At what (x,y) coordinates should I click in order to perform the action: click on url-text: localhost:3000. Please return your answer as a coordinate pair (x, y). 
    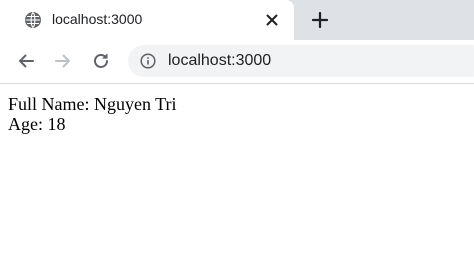
    Looking at the image, I should click on (219, 61).